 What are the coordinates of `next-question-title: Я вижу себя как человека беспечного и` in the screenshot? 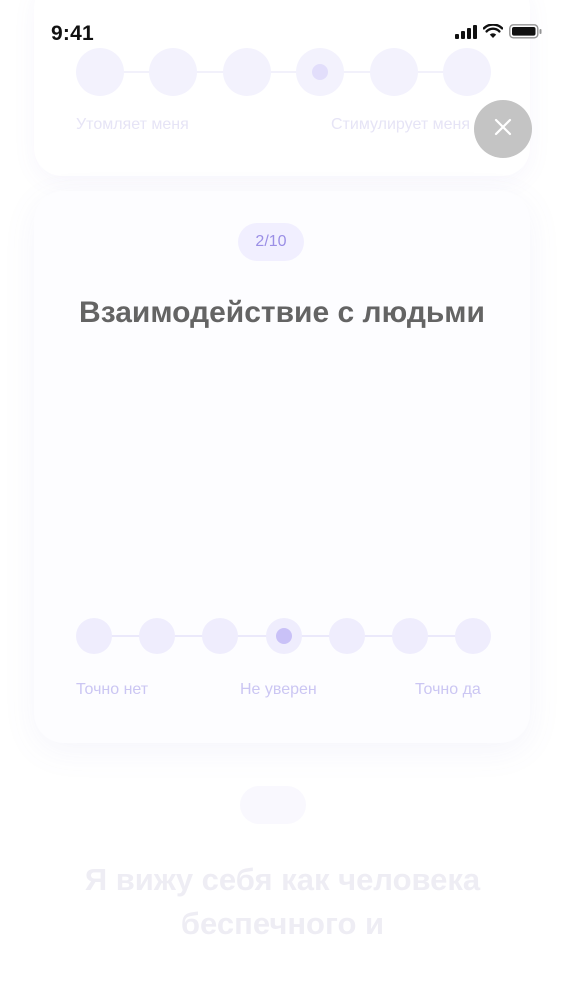 It's located at (282, 901).